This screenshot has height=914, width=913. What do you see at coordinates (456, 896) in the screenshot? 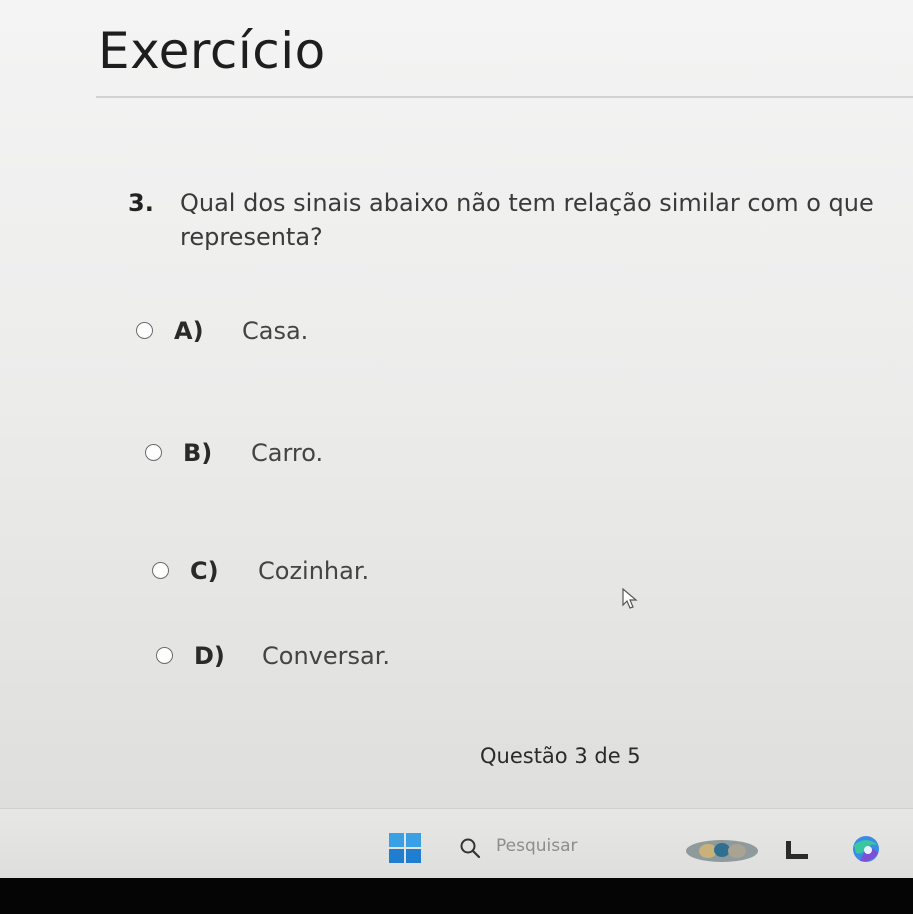
I see `monitor-bezel` at bounding box center [456, 896].